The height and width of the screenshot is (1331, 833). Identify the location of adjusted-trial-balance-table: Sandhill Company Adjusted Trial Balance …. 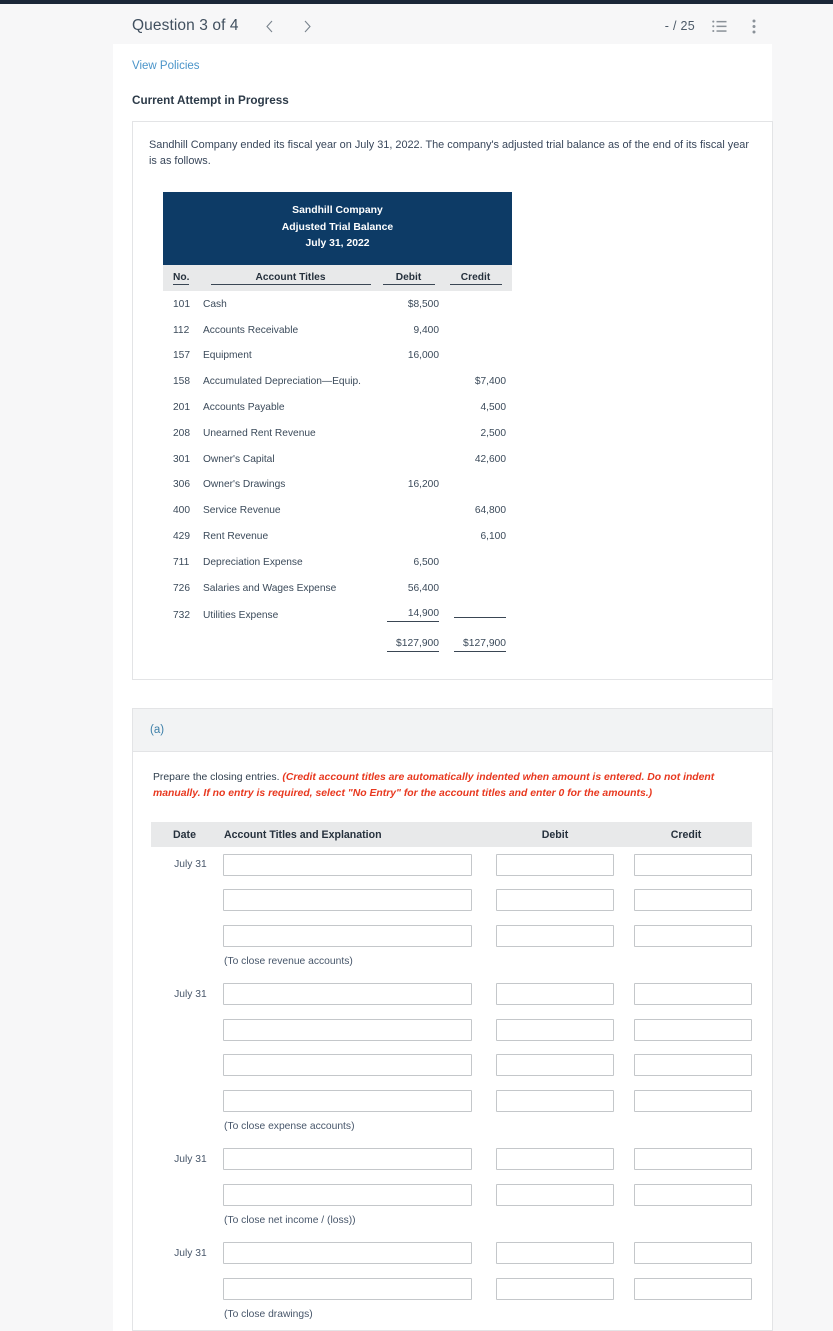
(337, 425).